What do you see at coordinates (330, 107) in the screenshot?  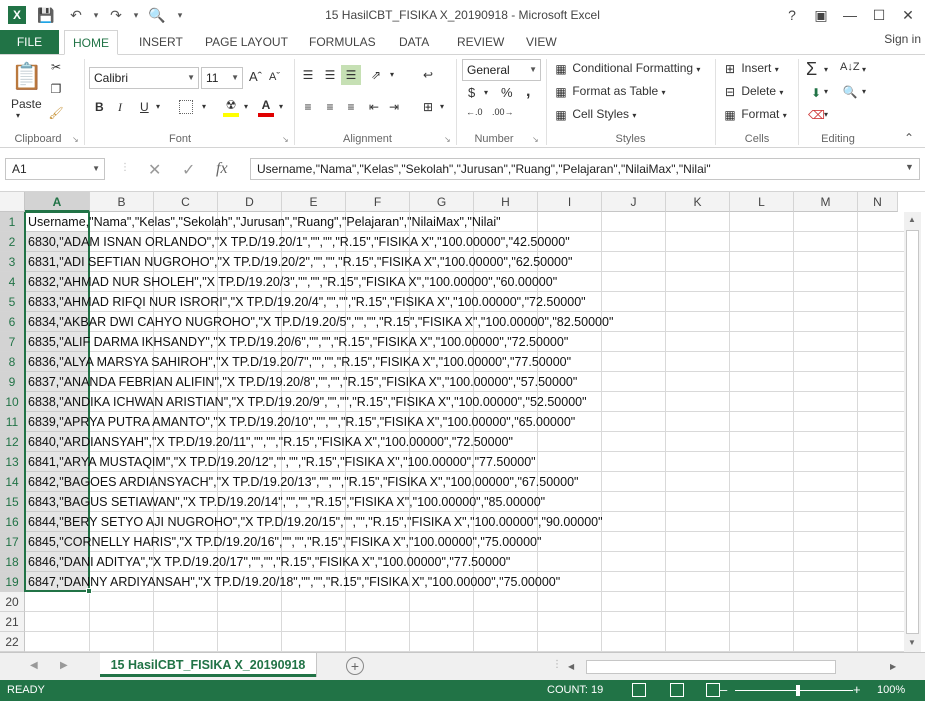 I see `align-center-icon: ≡` at bounding box center [330, 107].